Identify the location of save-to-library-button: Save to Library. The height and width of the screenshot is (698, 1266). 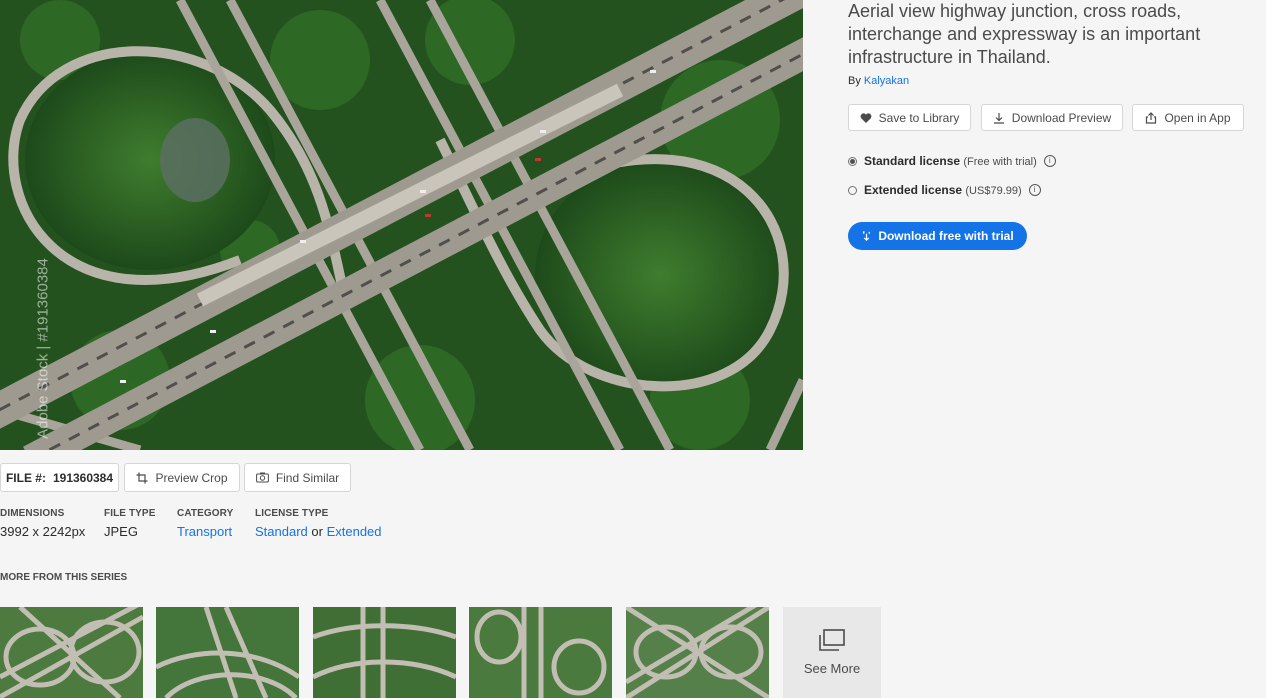
(909, 117).